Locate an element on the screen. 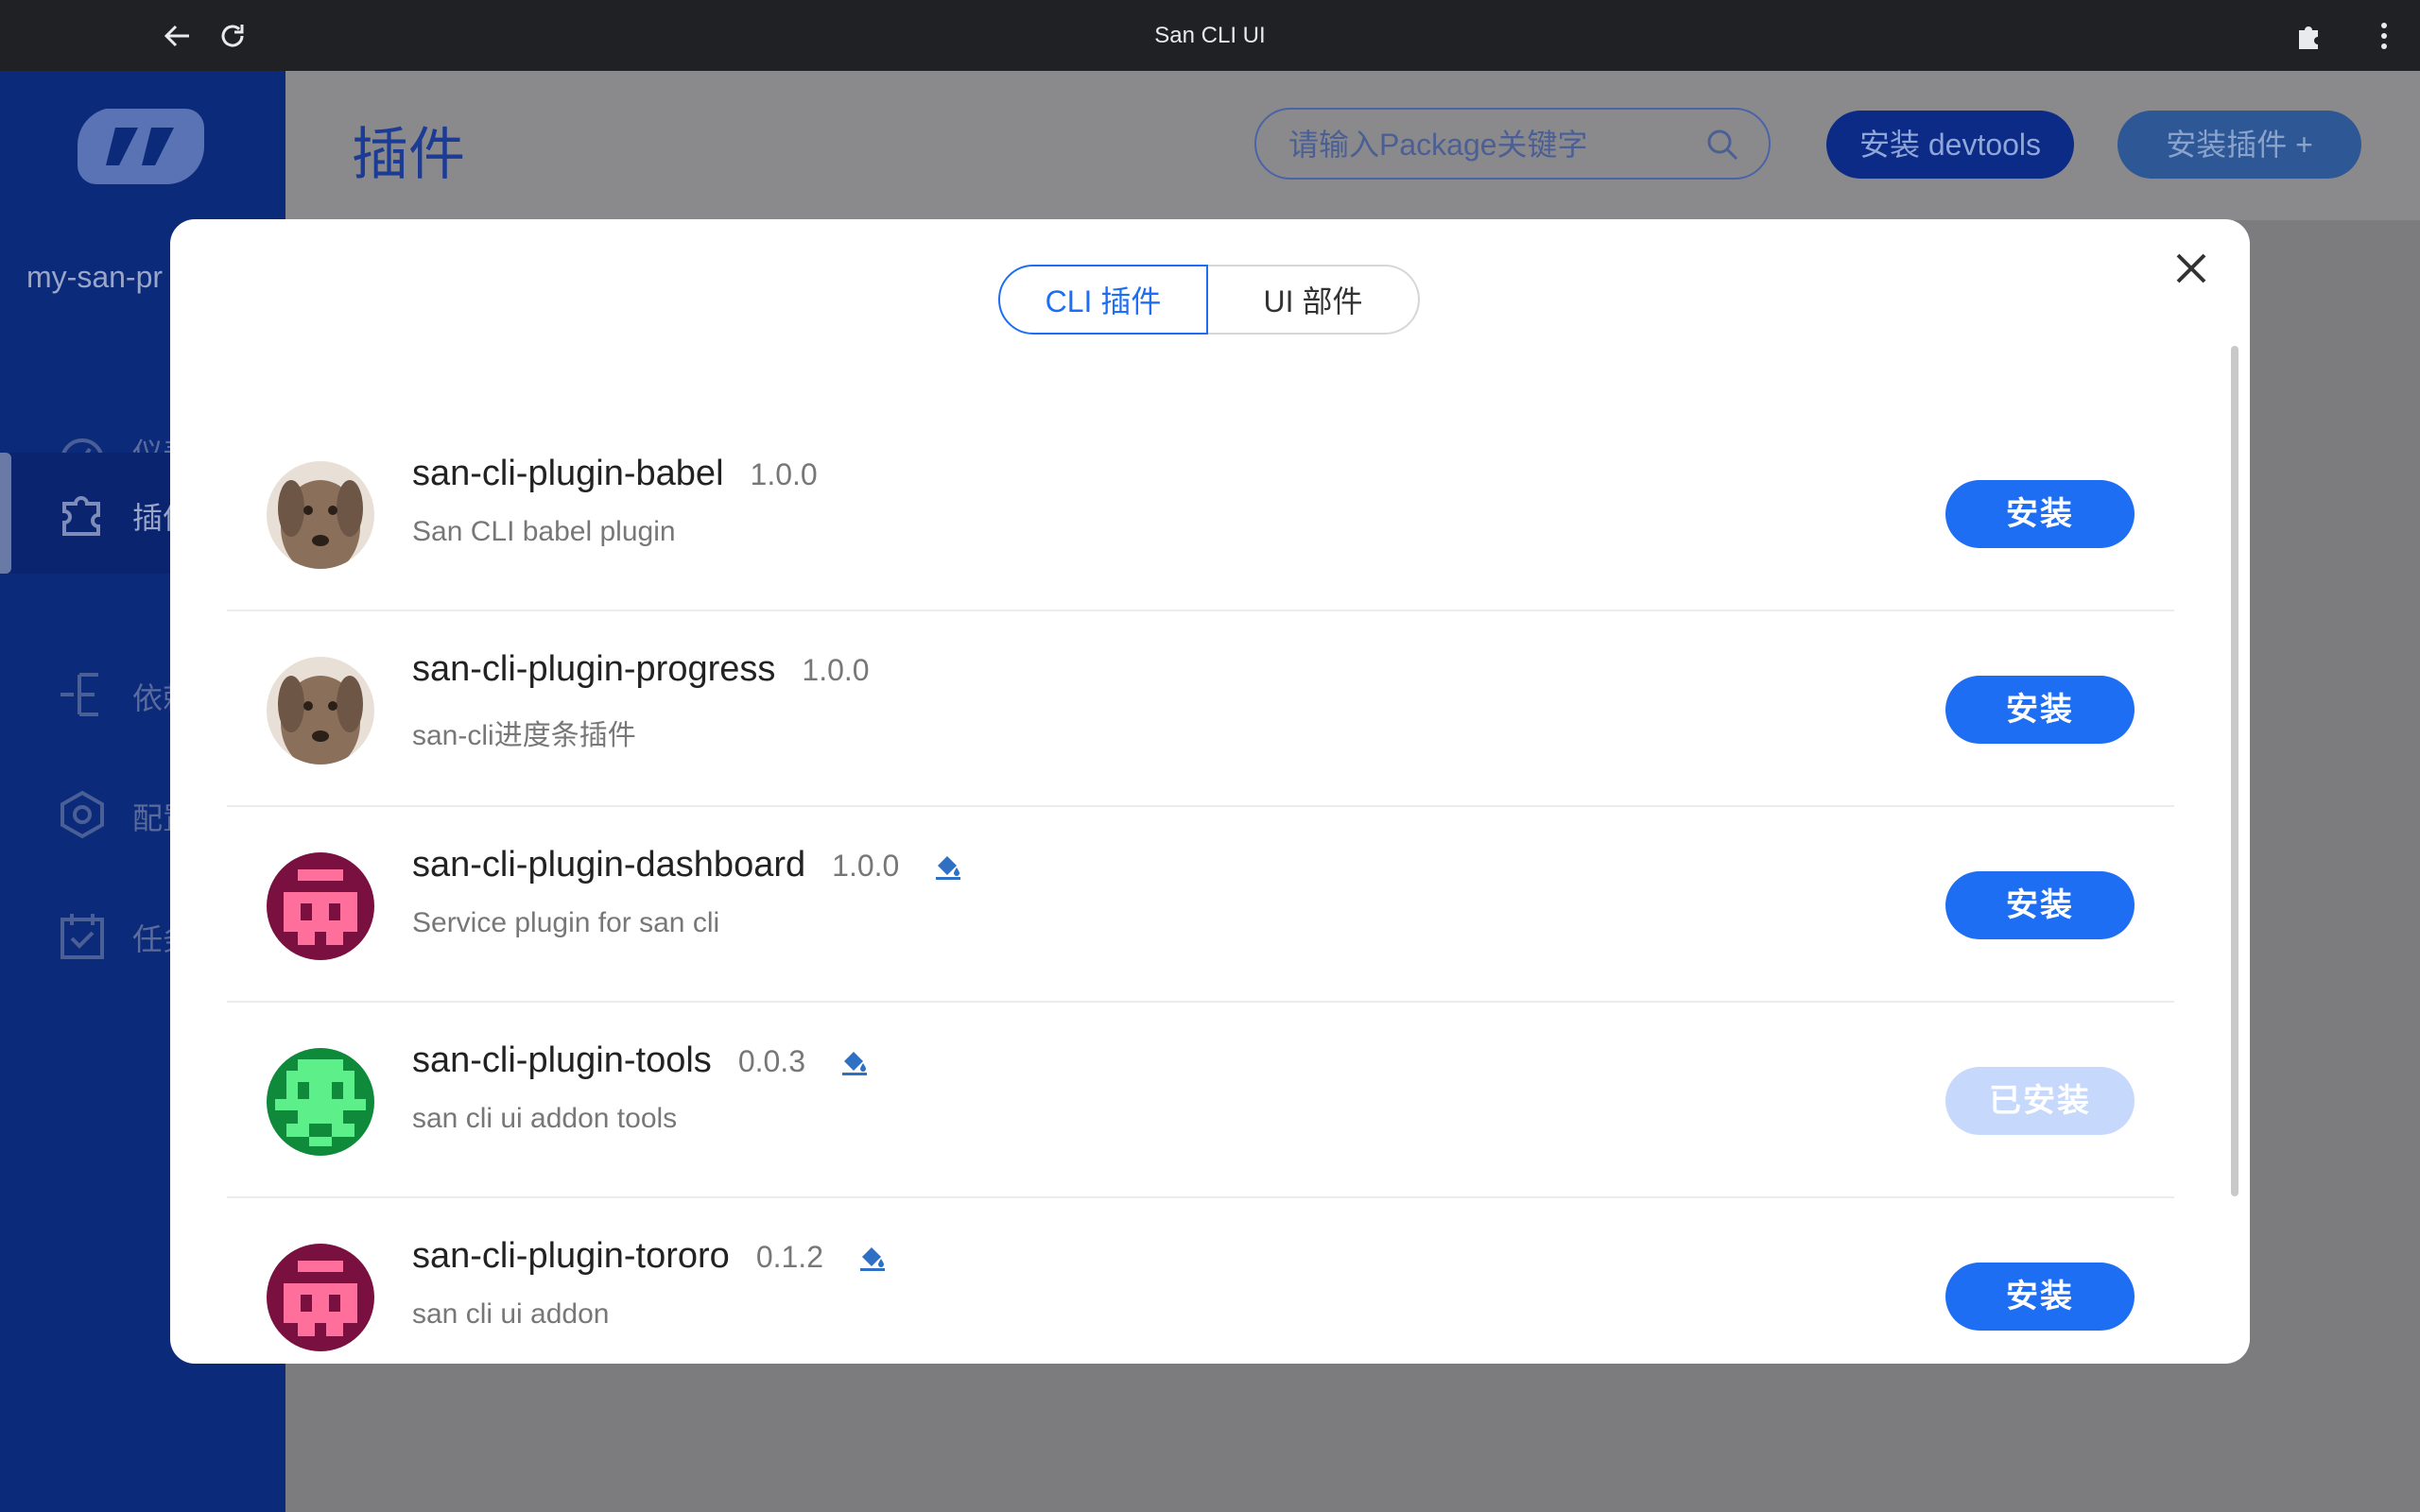 Image resolution: width=2420 pixels, height=1512 pixels. plugin-name: san-cli-plugin-progress is located at coordinates (594, 669).